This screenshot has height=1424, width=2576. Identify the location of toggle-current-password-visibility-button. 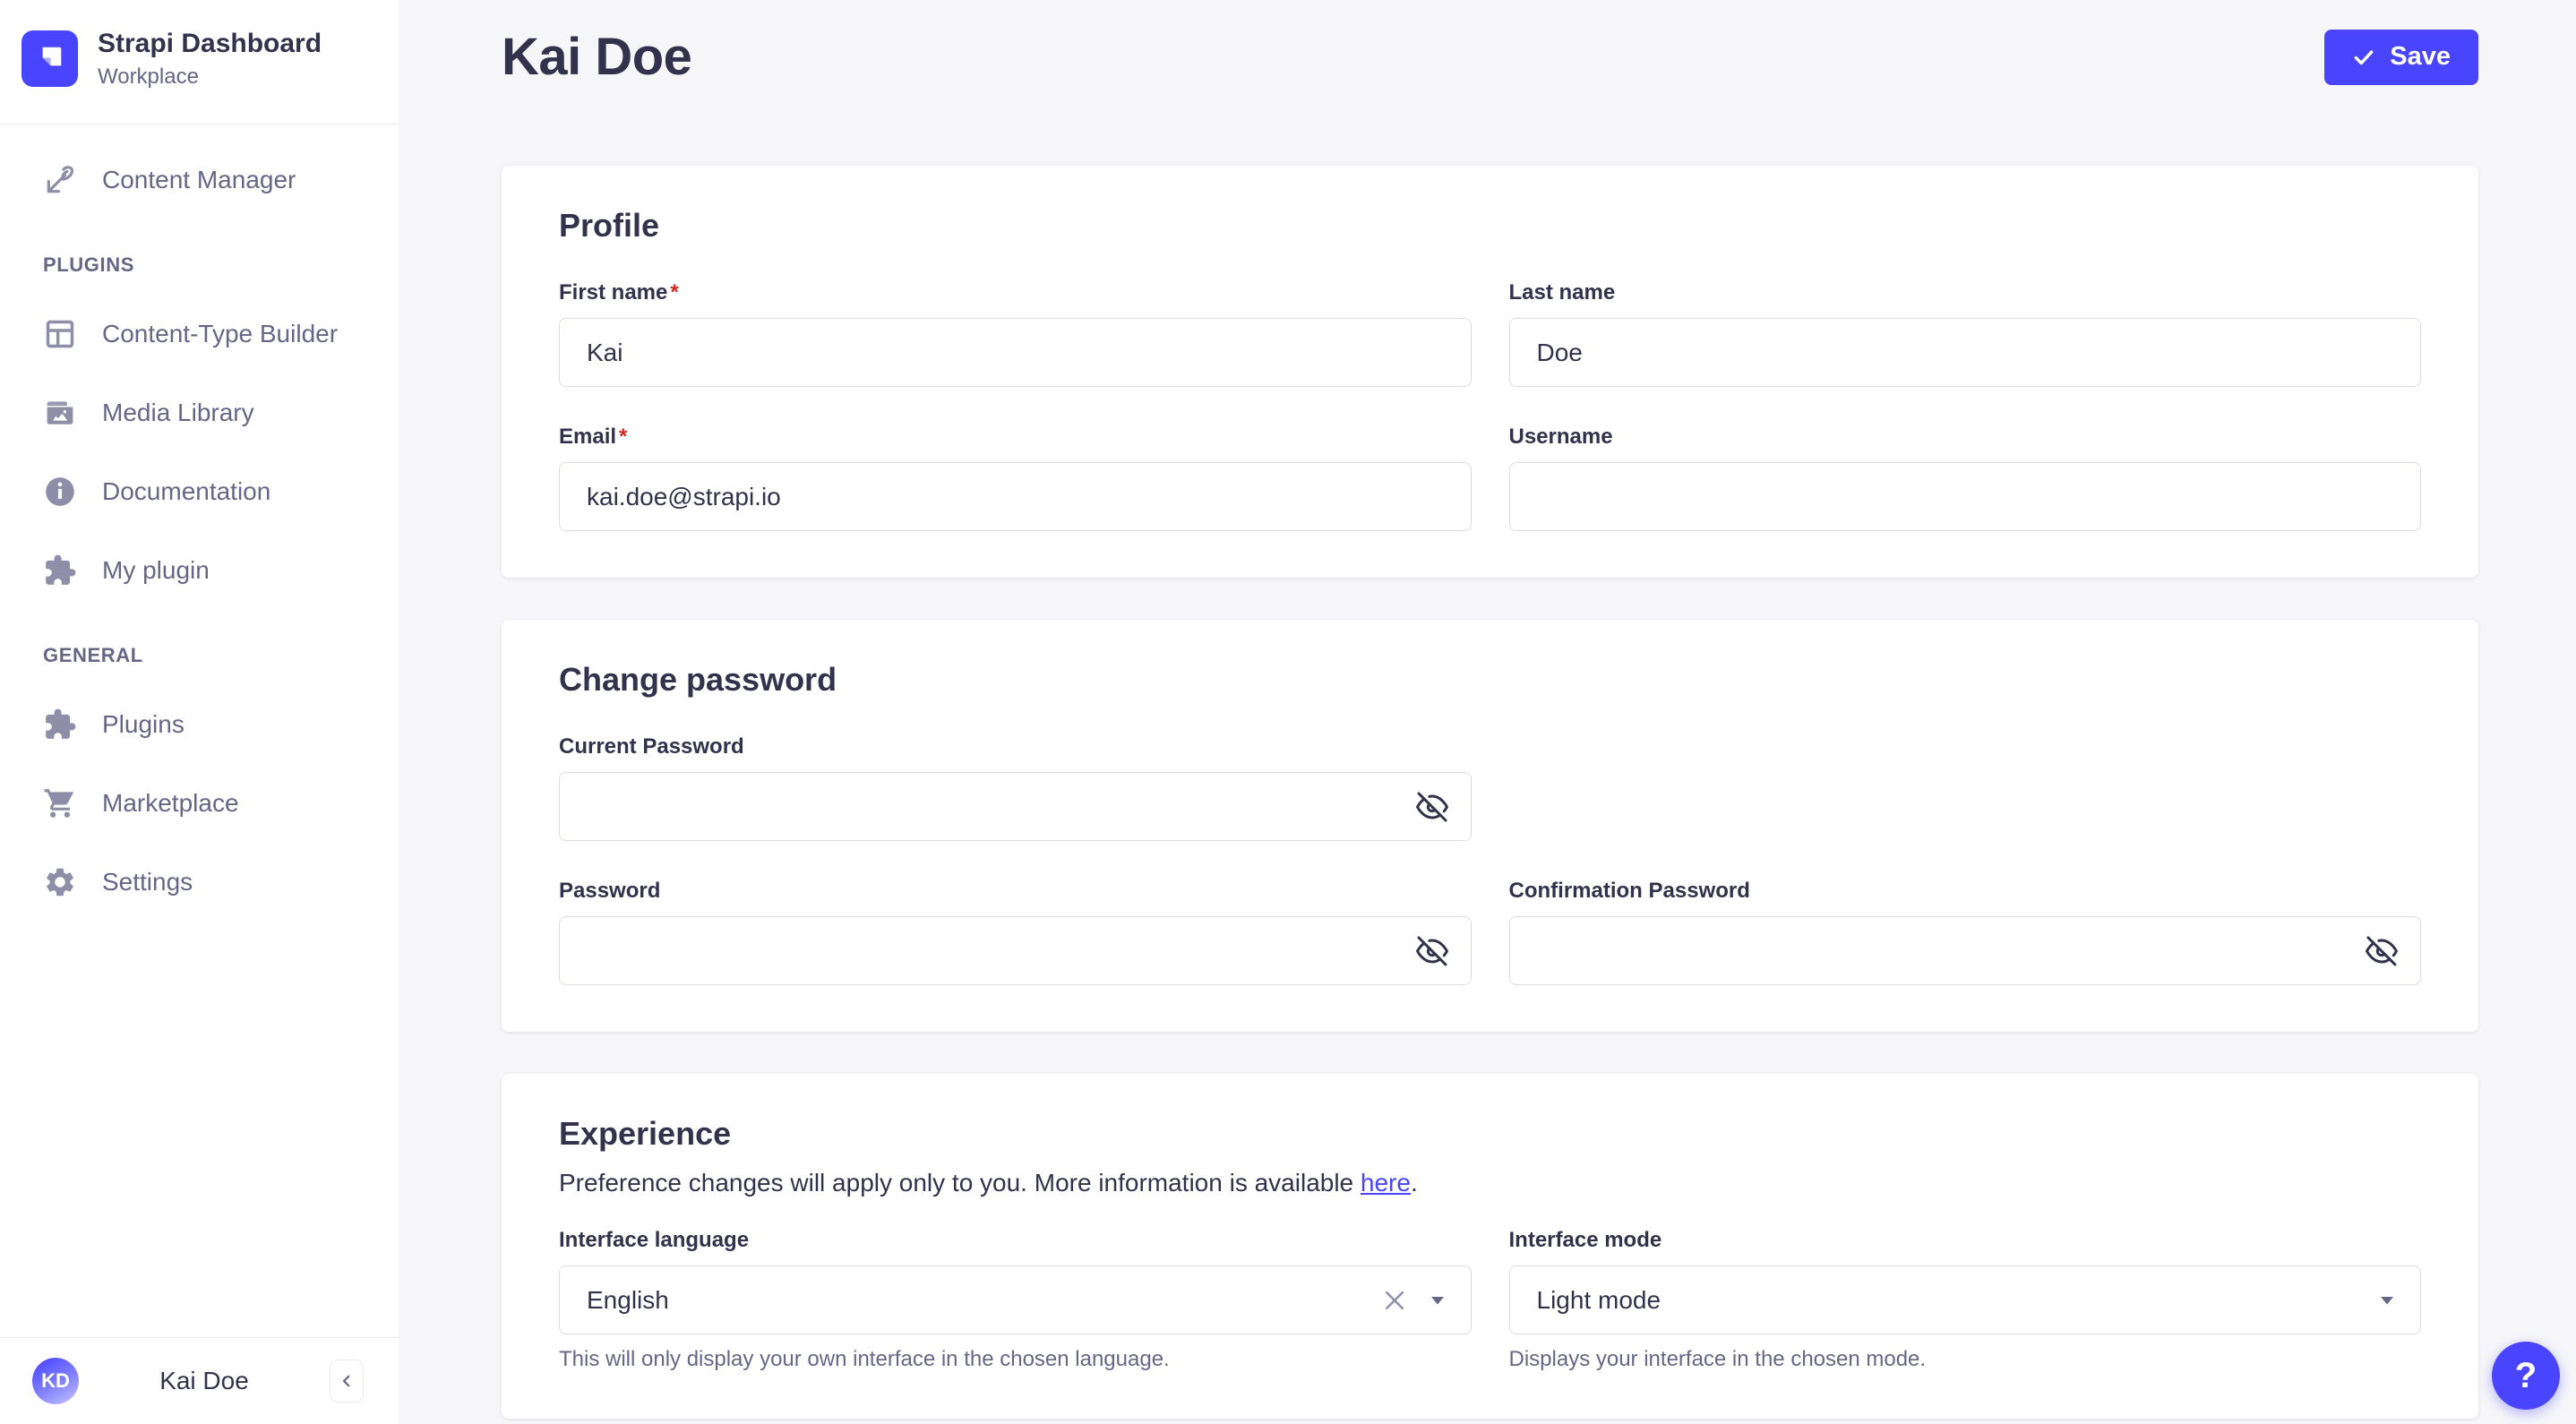
(1431, 807).